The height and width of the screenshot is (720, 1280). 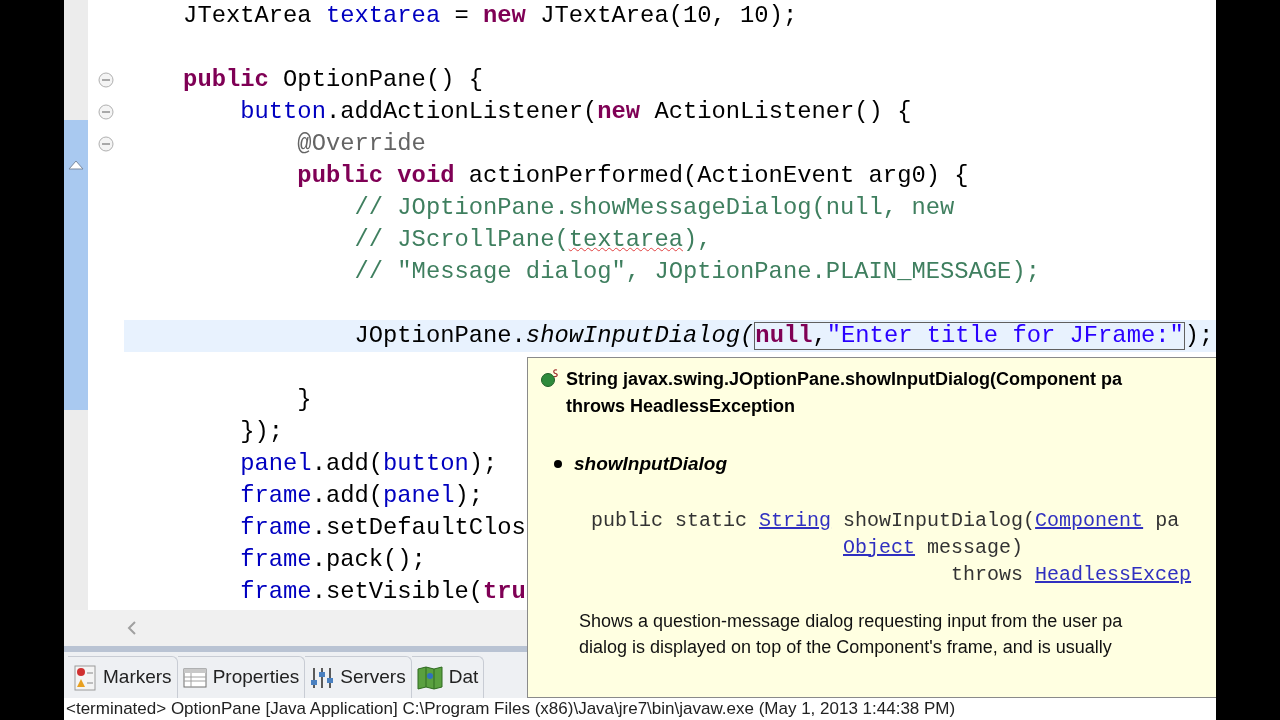 I want to click on code-token: JTextArea(10, 10);, so click(x=668, y=16).